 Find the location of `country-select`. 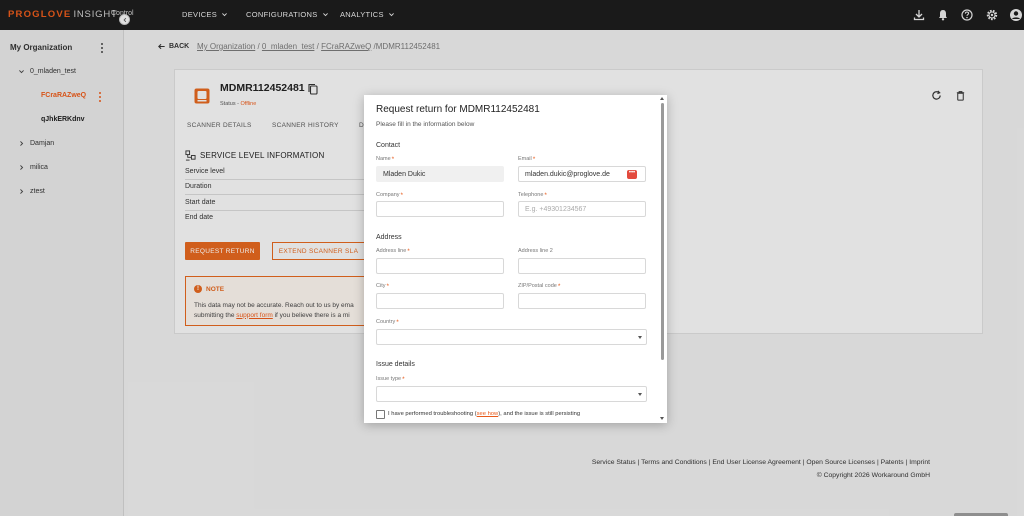

country-select is located at coordinates (511, 337).